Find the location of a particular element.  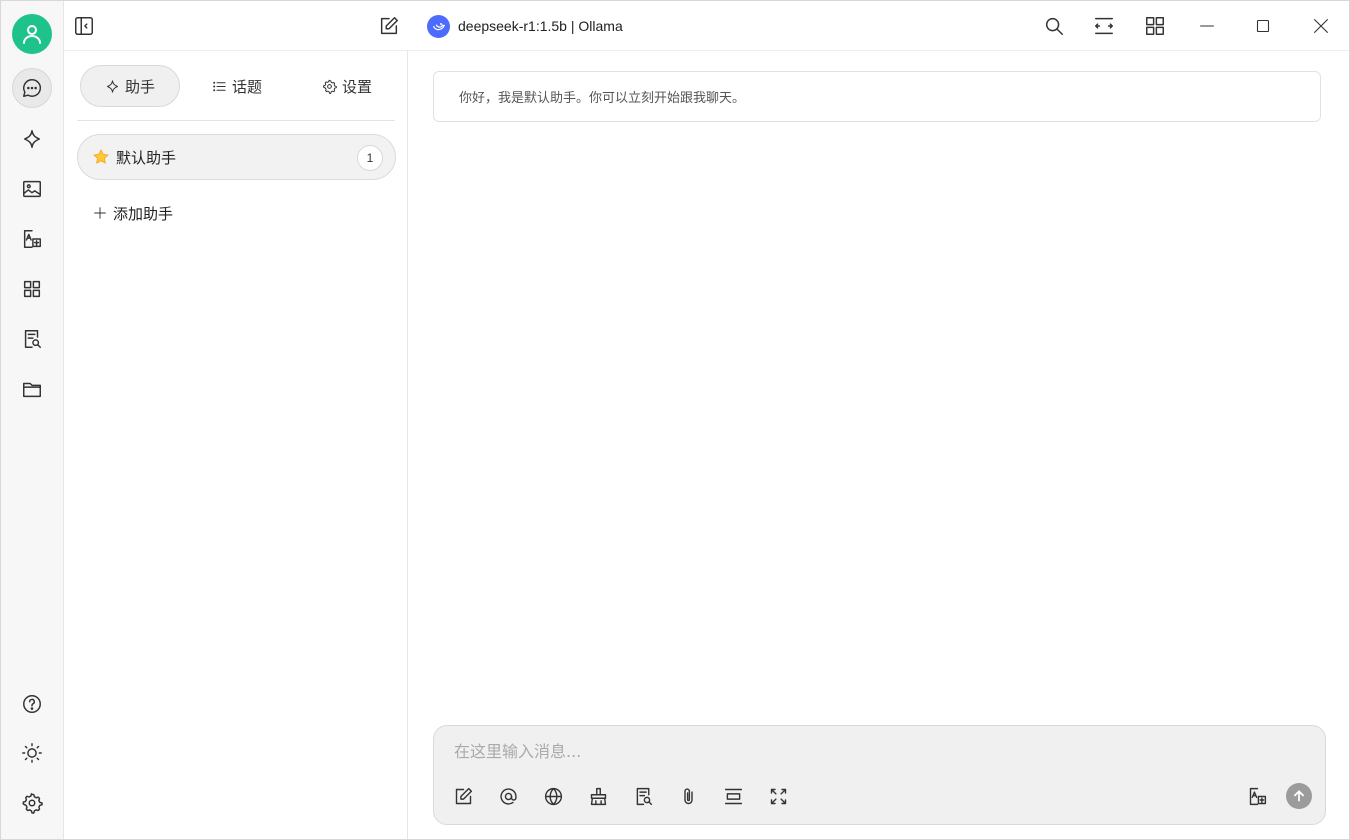

tab-settings: 设置 is located at coordinates (347, 86).